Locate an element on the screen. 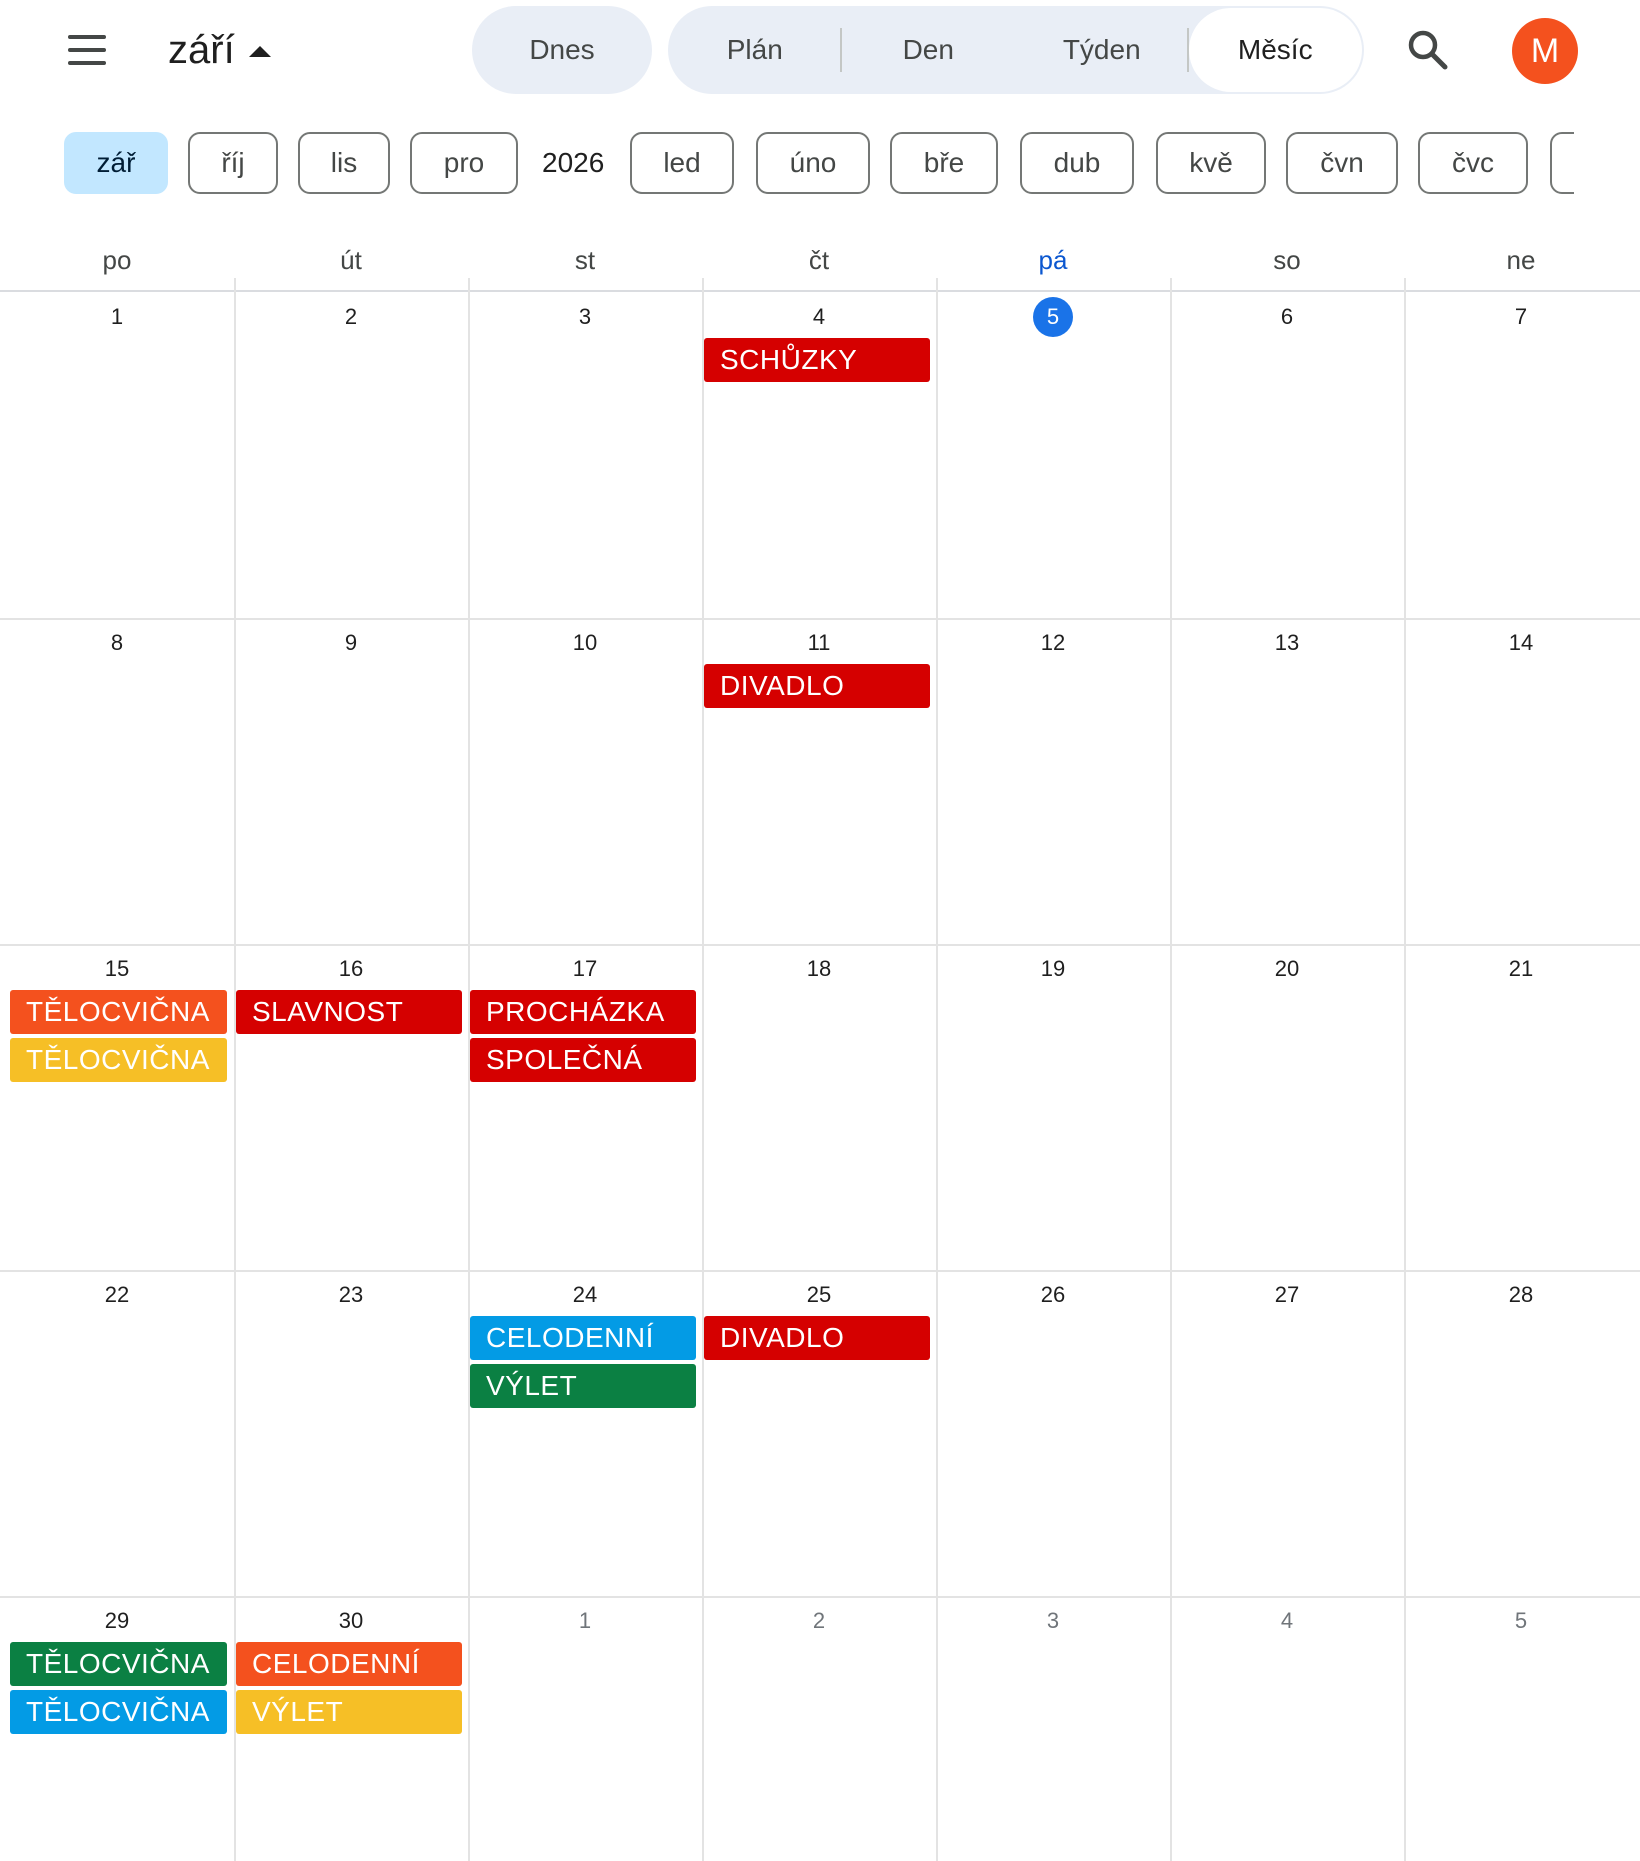 The width and height of the screenshot is (1640, 1861). date-number: 6 is located at coordinates (1287, 317).